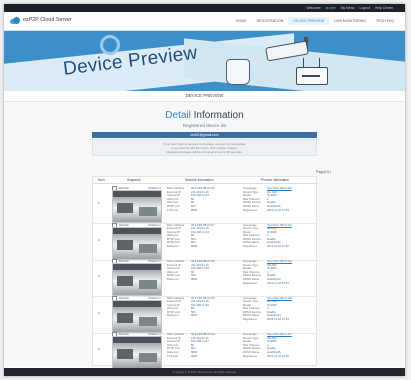 This screenshot has height=380, width=411. I want to click on cloud-logo-icon, so click(15, 20).